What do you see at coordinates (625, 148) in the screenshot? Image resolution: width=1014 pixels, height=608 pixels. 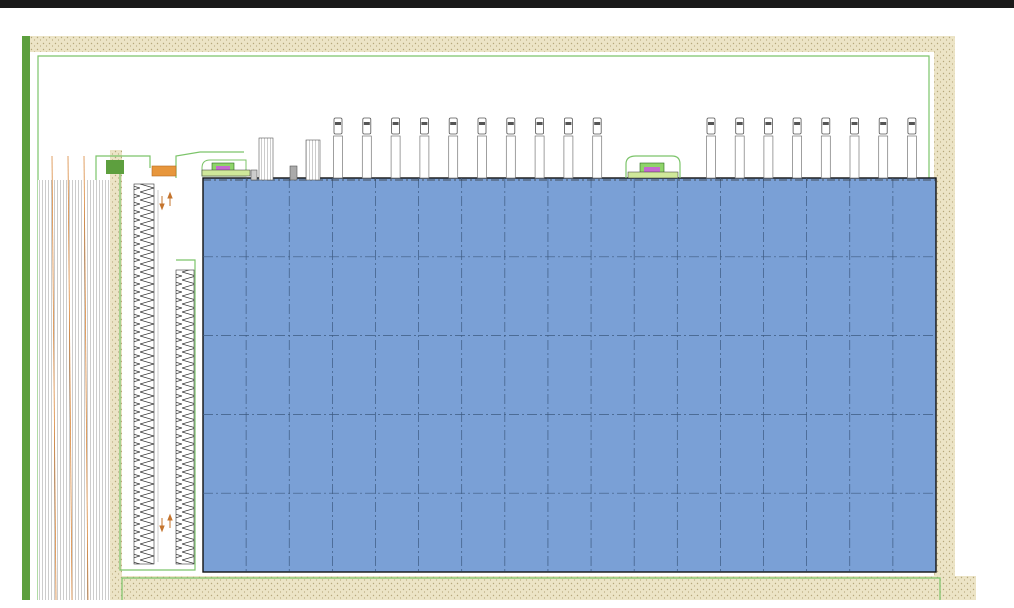 I see `truck-docks` at bounding box center [625, 148].